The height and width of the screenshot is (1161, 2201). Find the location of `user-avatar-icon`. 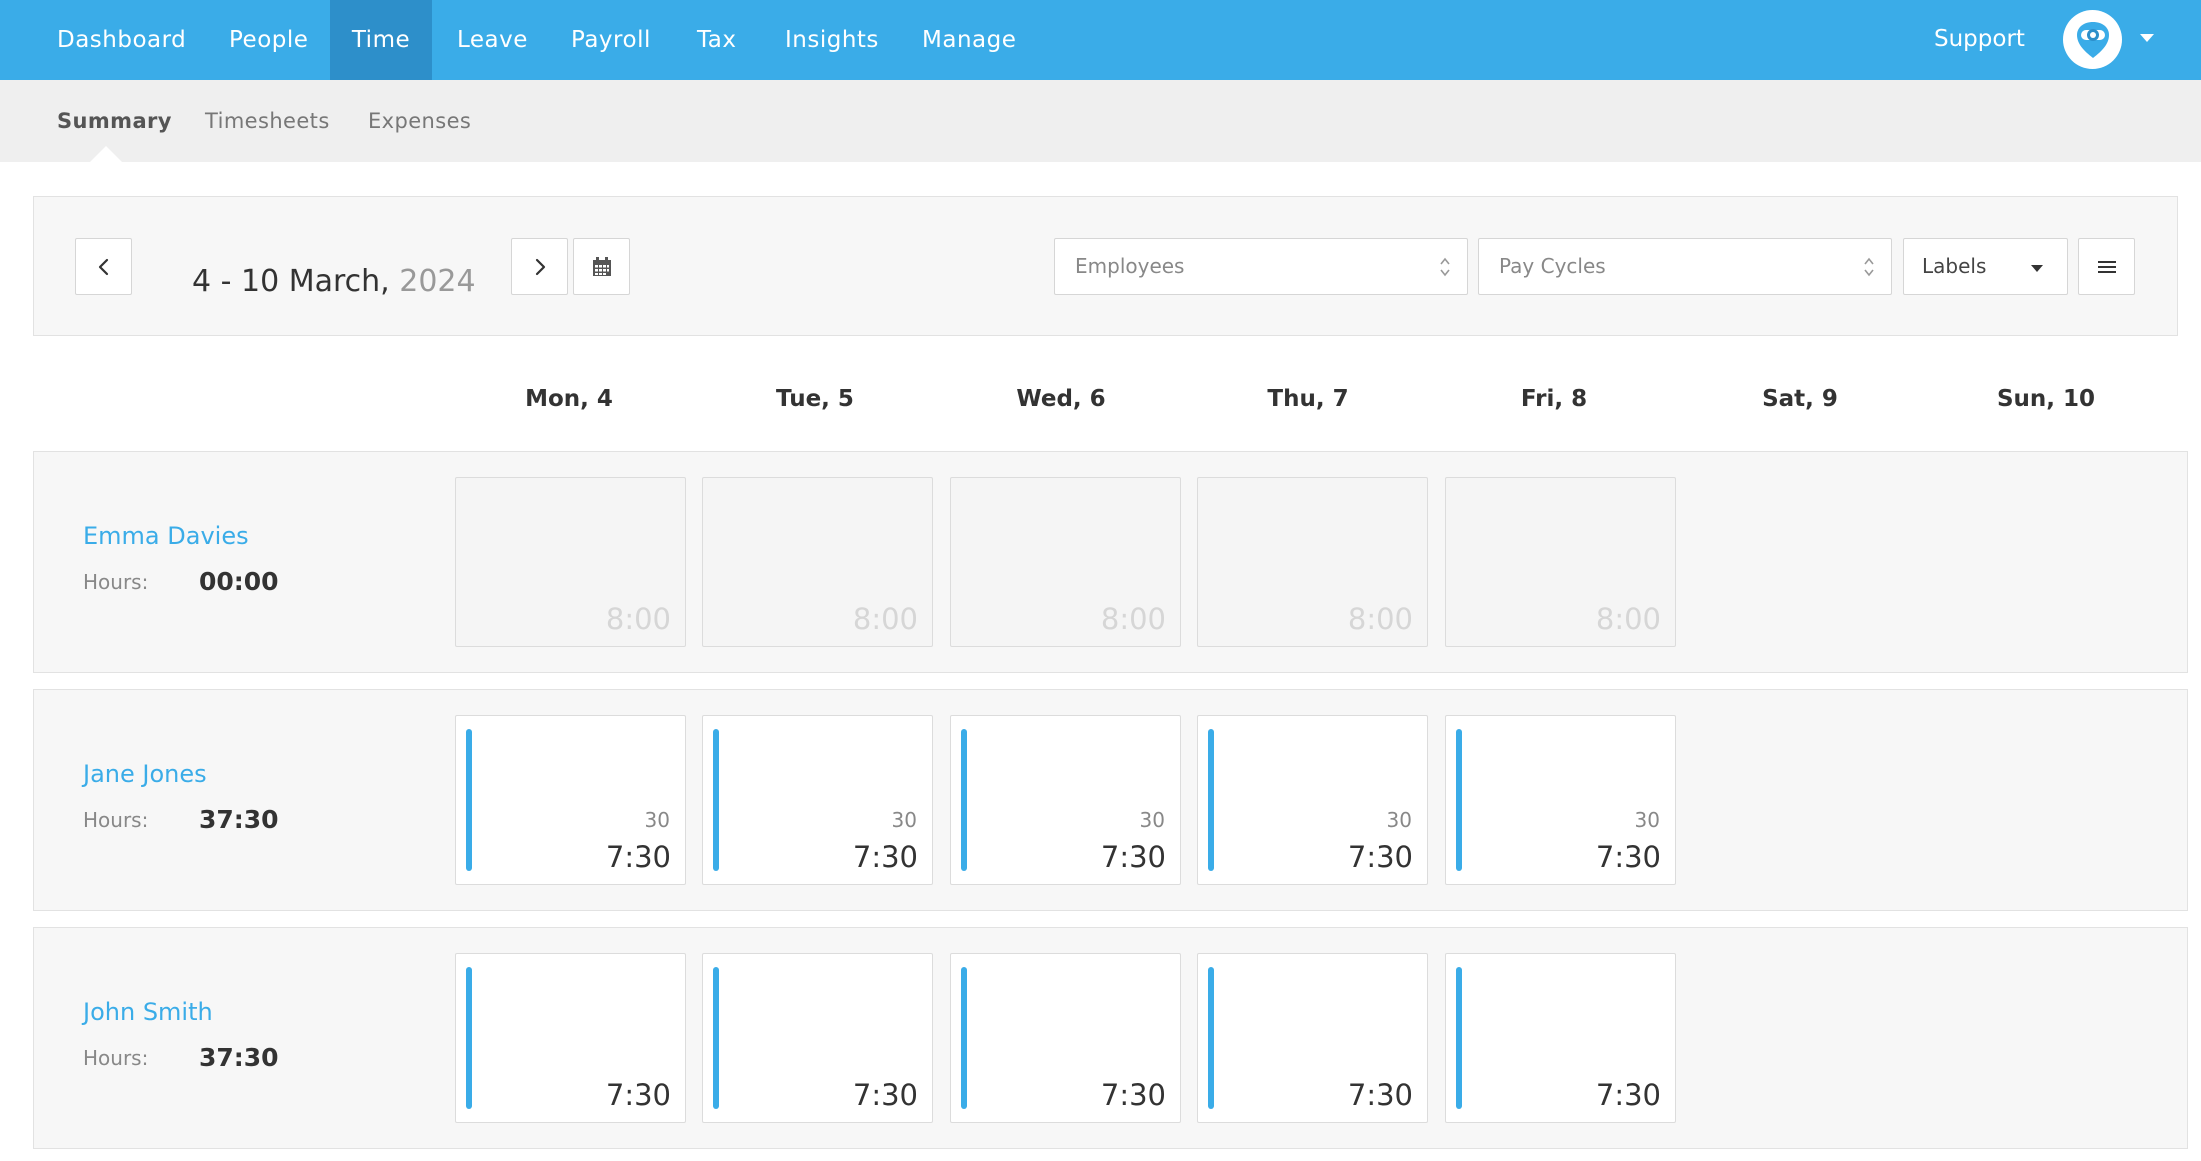

user-avatar-icon is located at coordinates (2092, 39).